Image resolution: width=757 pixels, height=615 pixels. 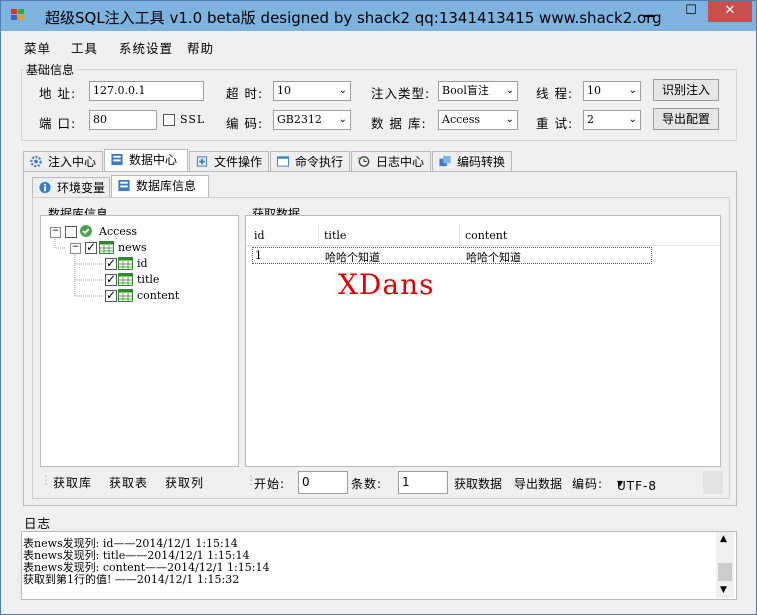 I want to click on tab-env-vars: 环境变量, so click(x=71, y=187).